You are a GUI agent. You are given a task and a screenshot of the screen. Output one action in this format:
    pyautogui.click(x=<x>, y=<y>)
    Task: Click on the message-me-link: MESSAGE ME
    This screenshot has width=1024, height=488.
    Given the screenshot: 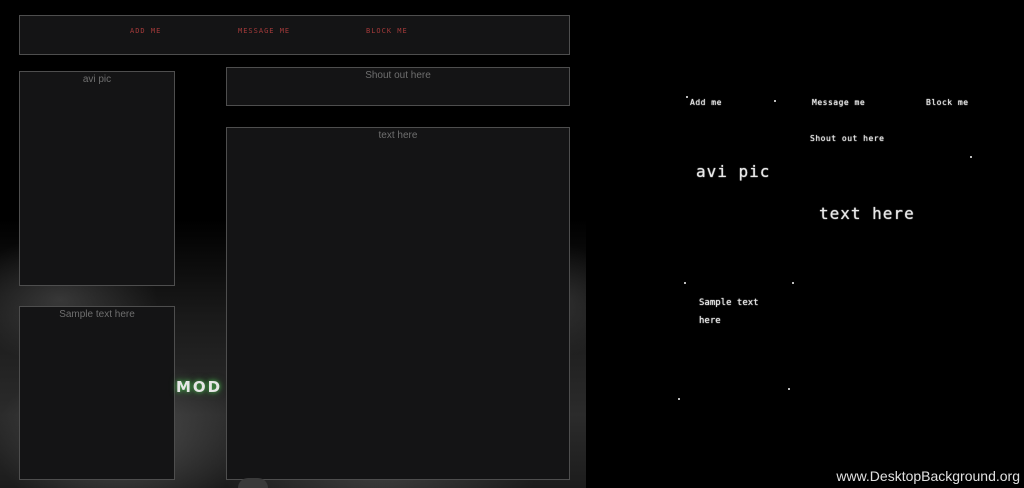 What is the action you would take?
    pyautogui.click(x=264, y=31)
    